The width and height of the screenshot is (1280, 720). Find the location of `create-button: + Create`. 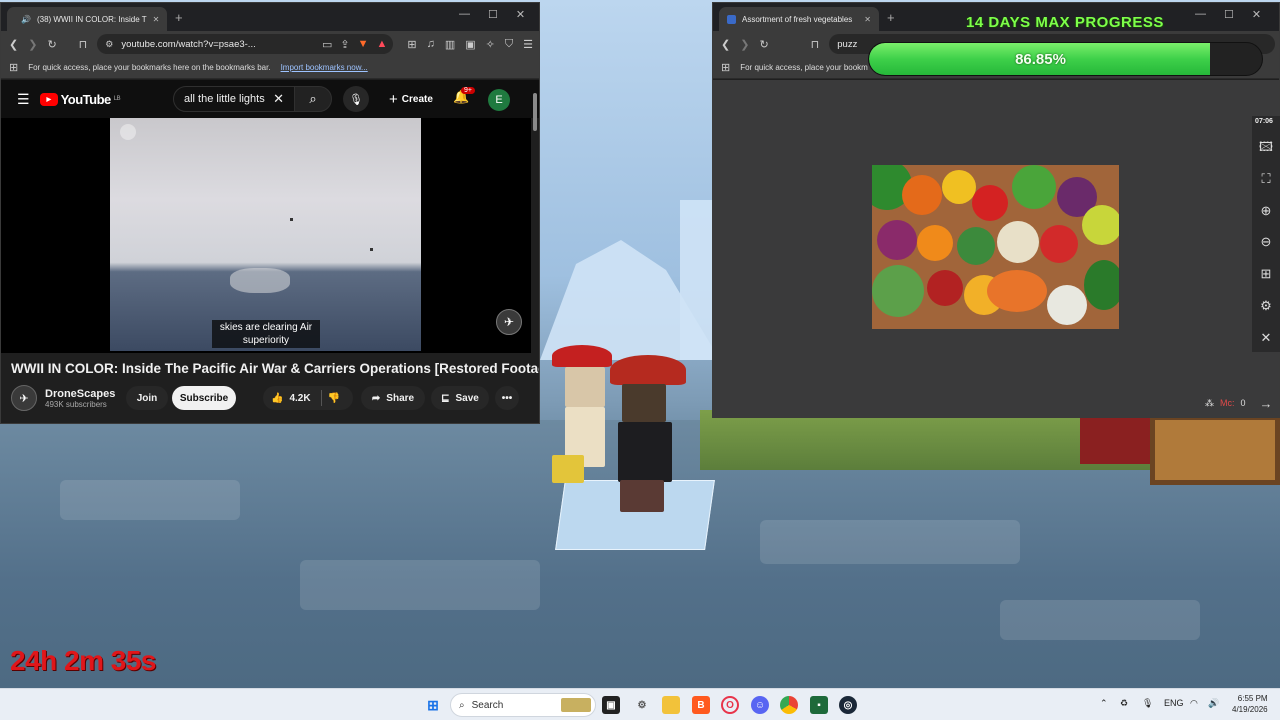

create-button: + Create is located at coordinates (411, 99).